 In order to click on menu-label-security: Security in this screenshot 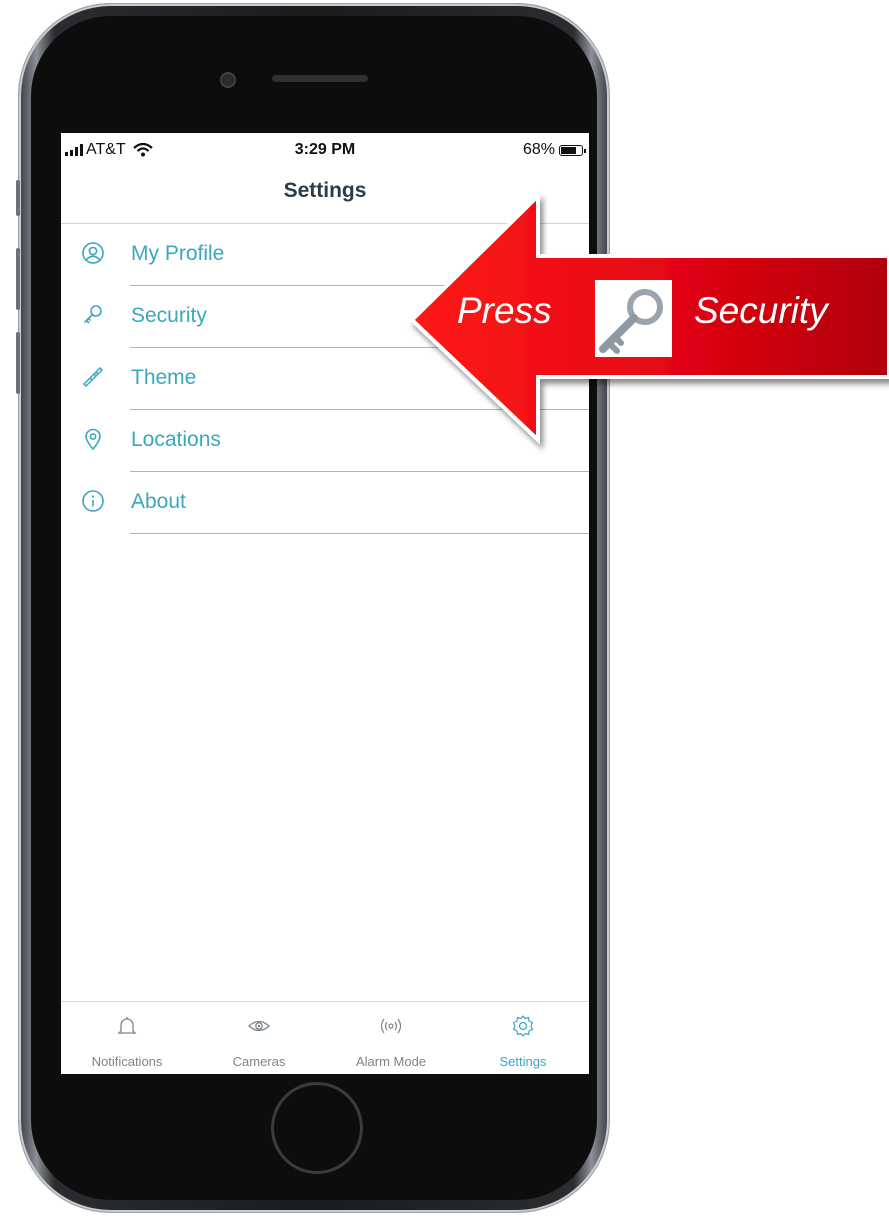, I will do `click(169, 315)`.